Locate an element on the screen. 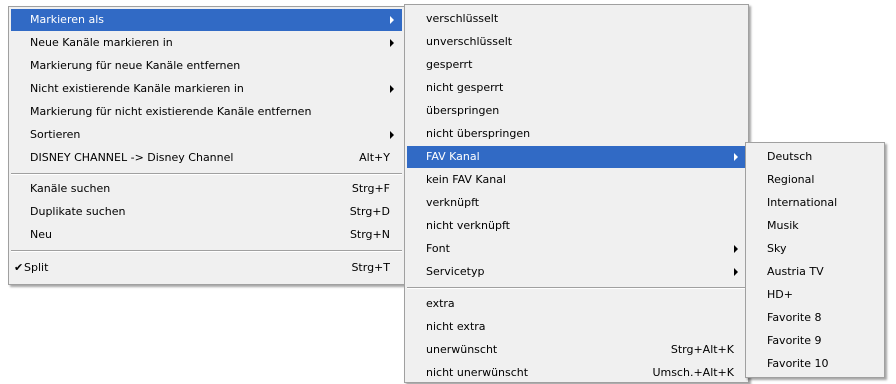 The height and width of the screenshot is (384, 896). menu-item-label: gesperrt is located at coordinates (449, 64).